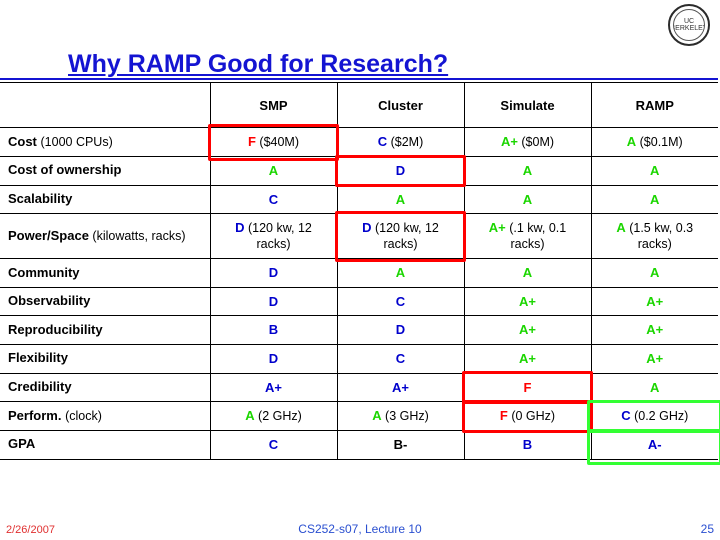 The width and height of the screenshot is (720, 540). What do you see at coordinates (654, 105) in the screenshot?
I see `header-ramp: RAMP` at bounding box center [654, 105].